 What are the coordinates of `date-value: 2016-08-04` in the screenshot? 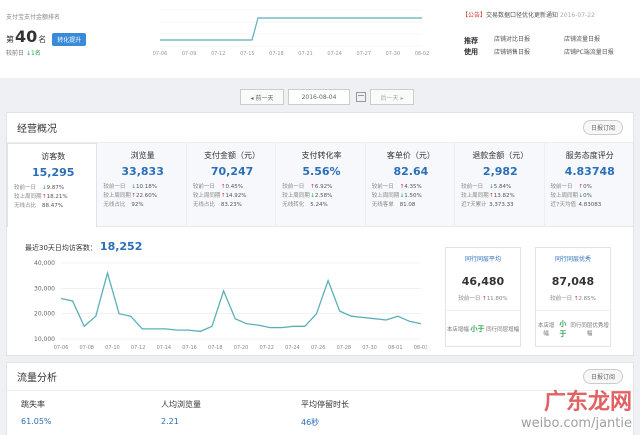 It's located at (319, 97).